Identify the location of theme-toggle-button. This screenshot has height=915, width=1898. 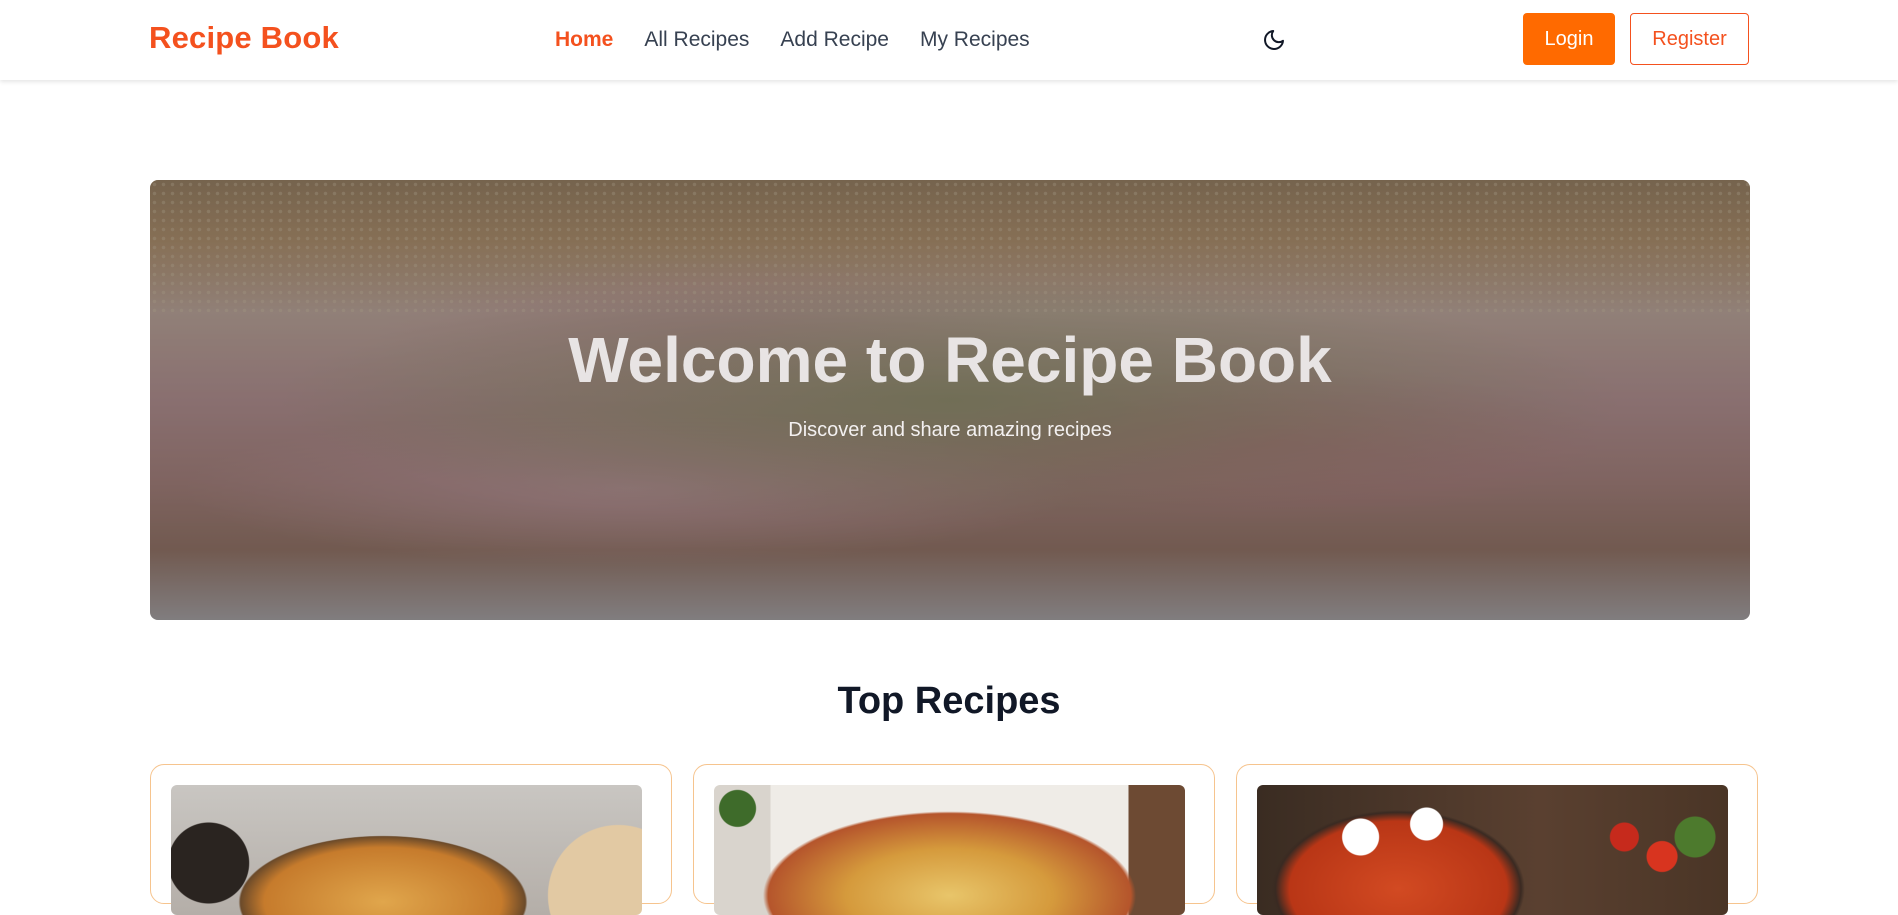
(1274, 40).